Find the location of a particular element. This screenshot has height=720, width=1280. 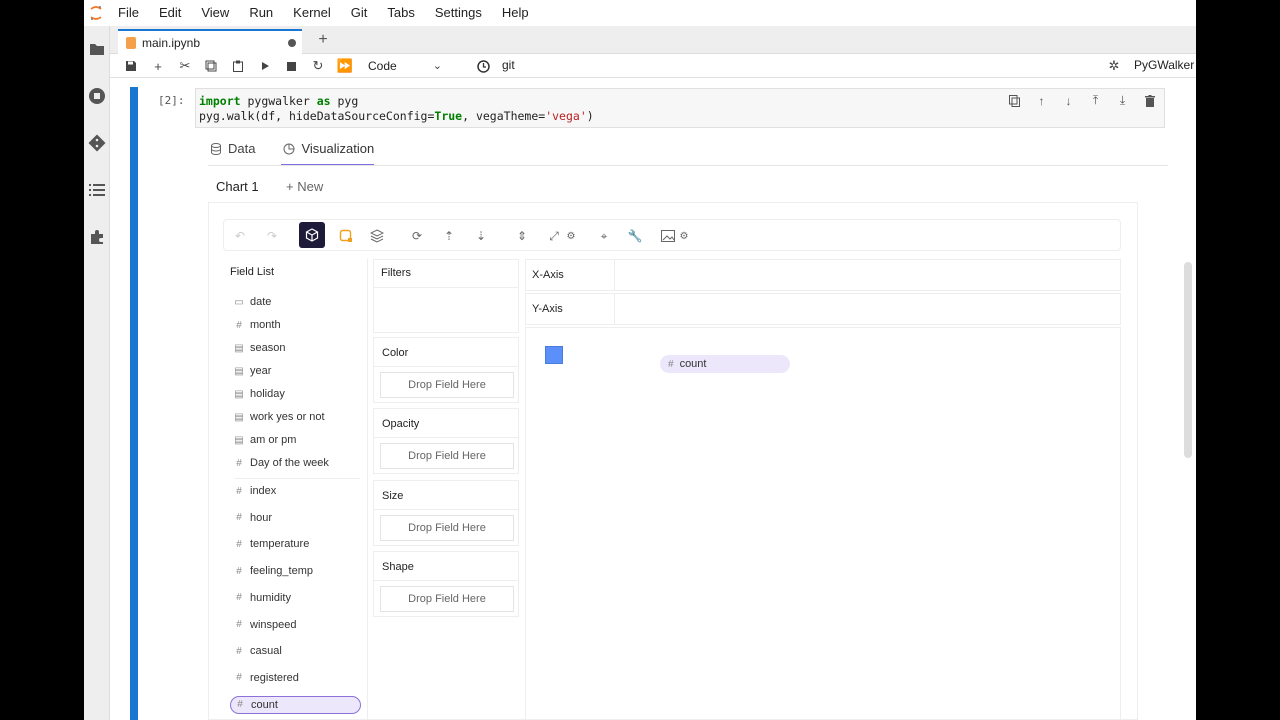

field-item-casual: # casual is located at coordinates (258, 651).